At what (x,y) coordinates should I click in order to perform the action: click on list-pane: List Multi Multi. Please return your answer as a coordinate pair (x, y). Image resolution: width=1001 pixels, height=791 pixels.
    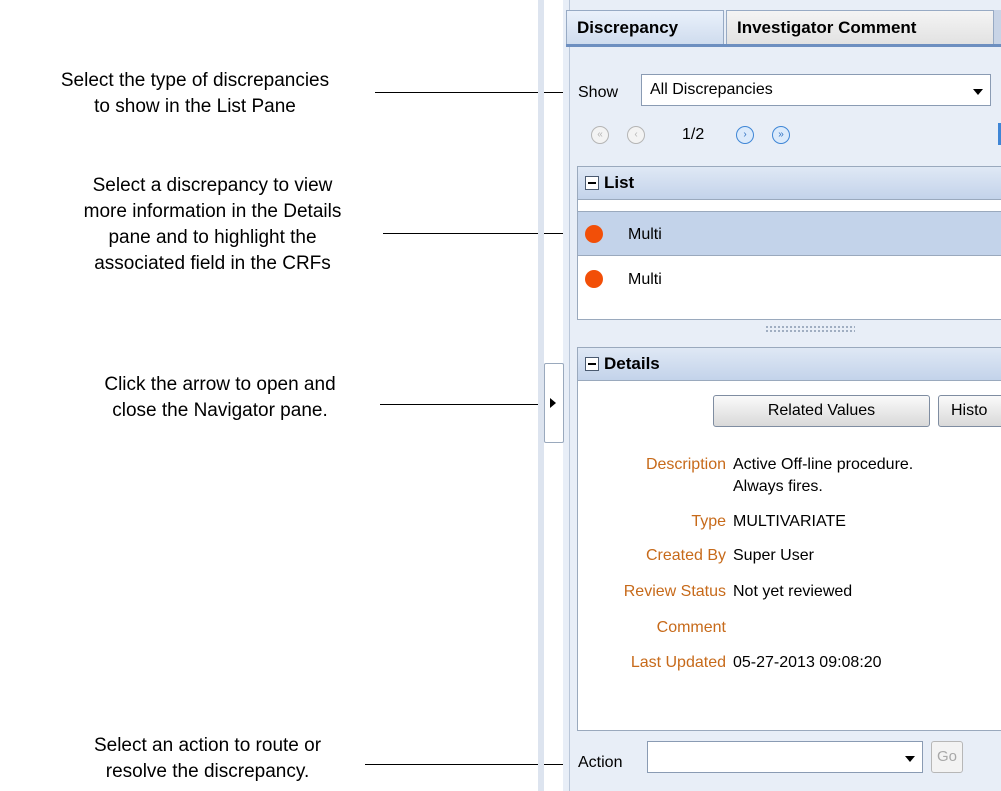
    Looking at the image, I should click on (789, 243).